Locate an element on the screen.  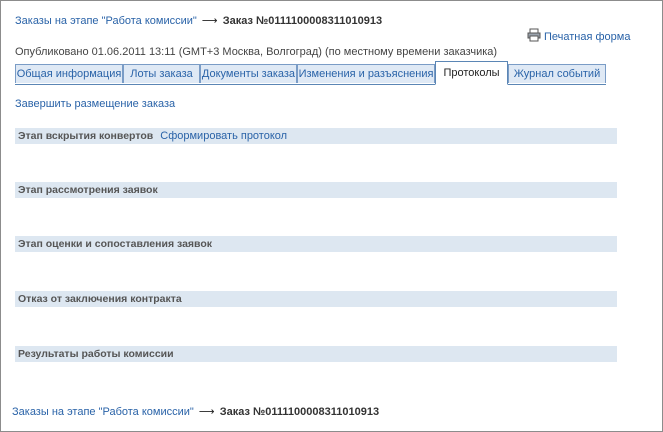
tab-lots: Лоты заказа is located at coordinates (161, 73).